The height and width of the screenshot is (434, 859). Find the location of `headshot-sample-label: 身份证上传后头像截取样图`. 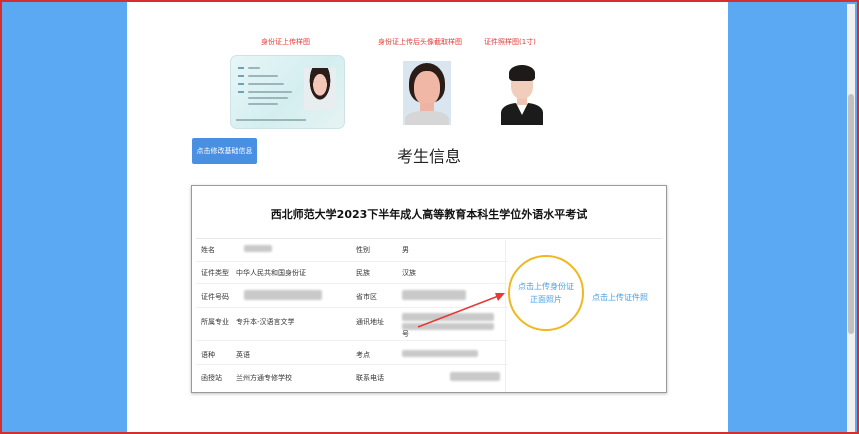

headshot-sample-label: 身份证上传后头像截取样图 is located at coordinates (420, 42).